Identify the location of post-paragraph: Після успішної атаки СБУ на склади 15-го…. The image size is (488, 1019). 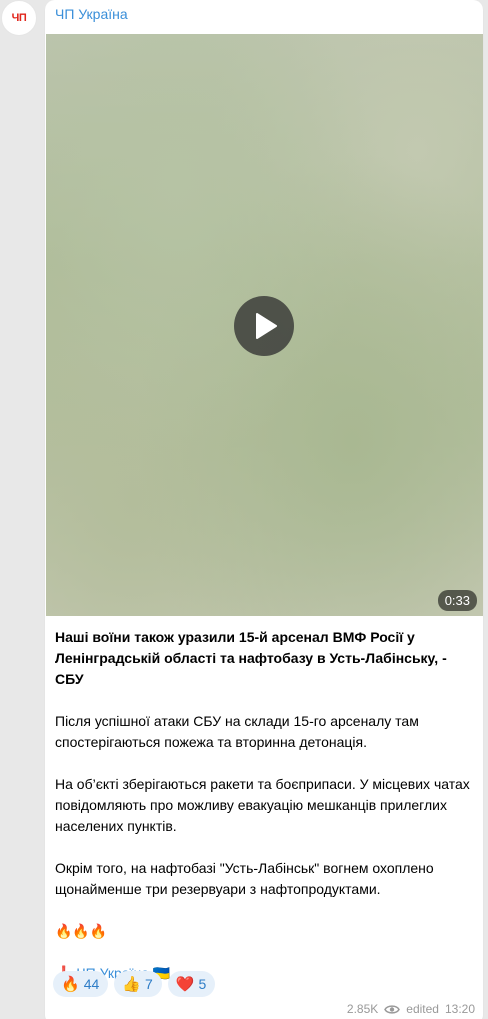
(237, 731).